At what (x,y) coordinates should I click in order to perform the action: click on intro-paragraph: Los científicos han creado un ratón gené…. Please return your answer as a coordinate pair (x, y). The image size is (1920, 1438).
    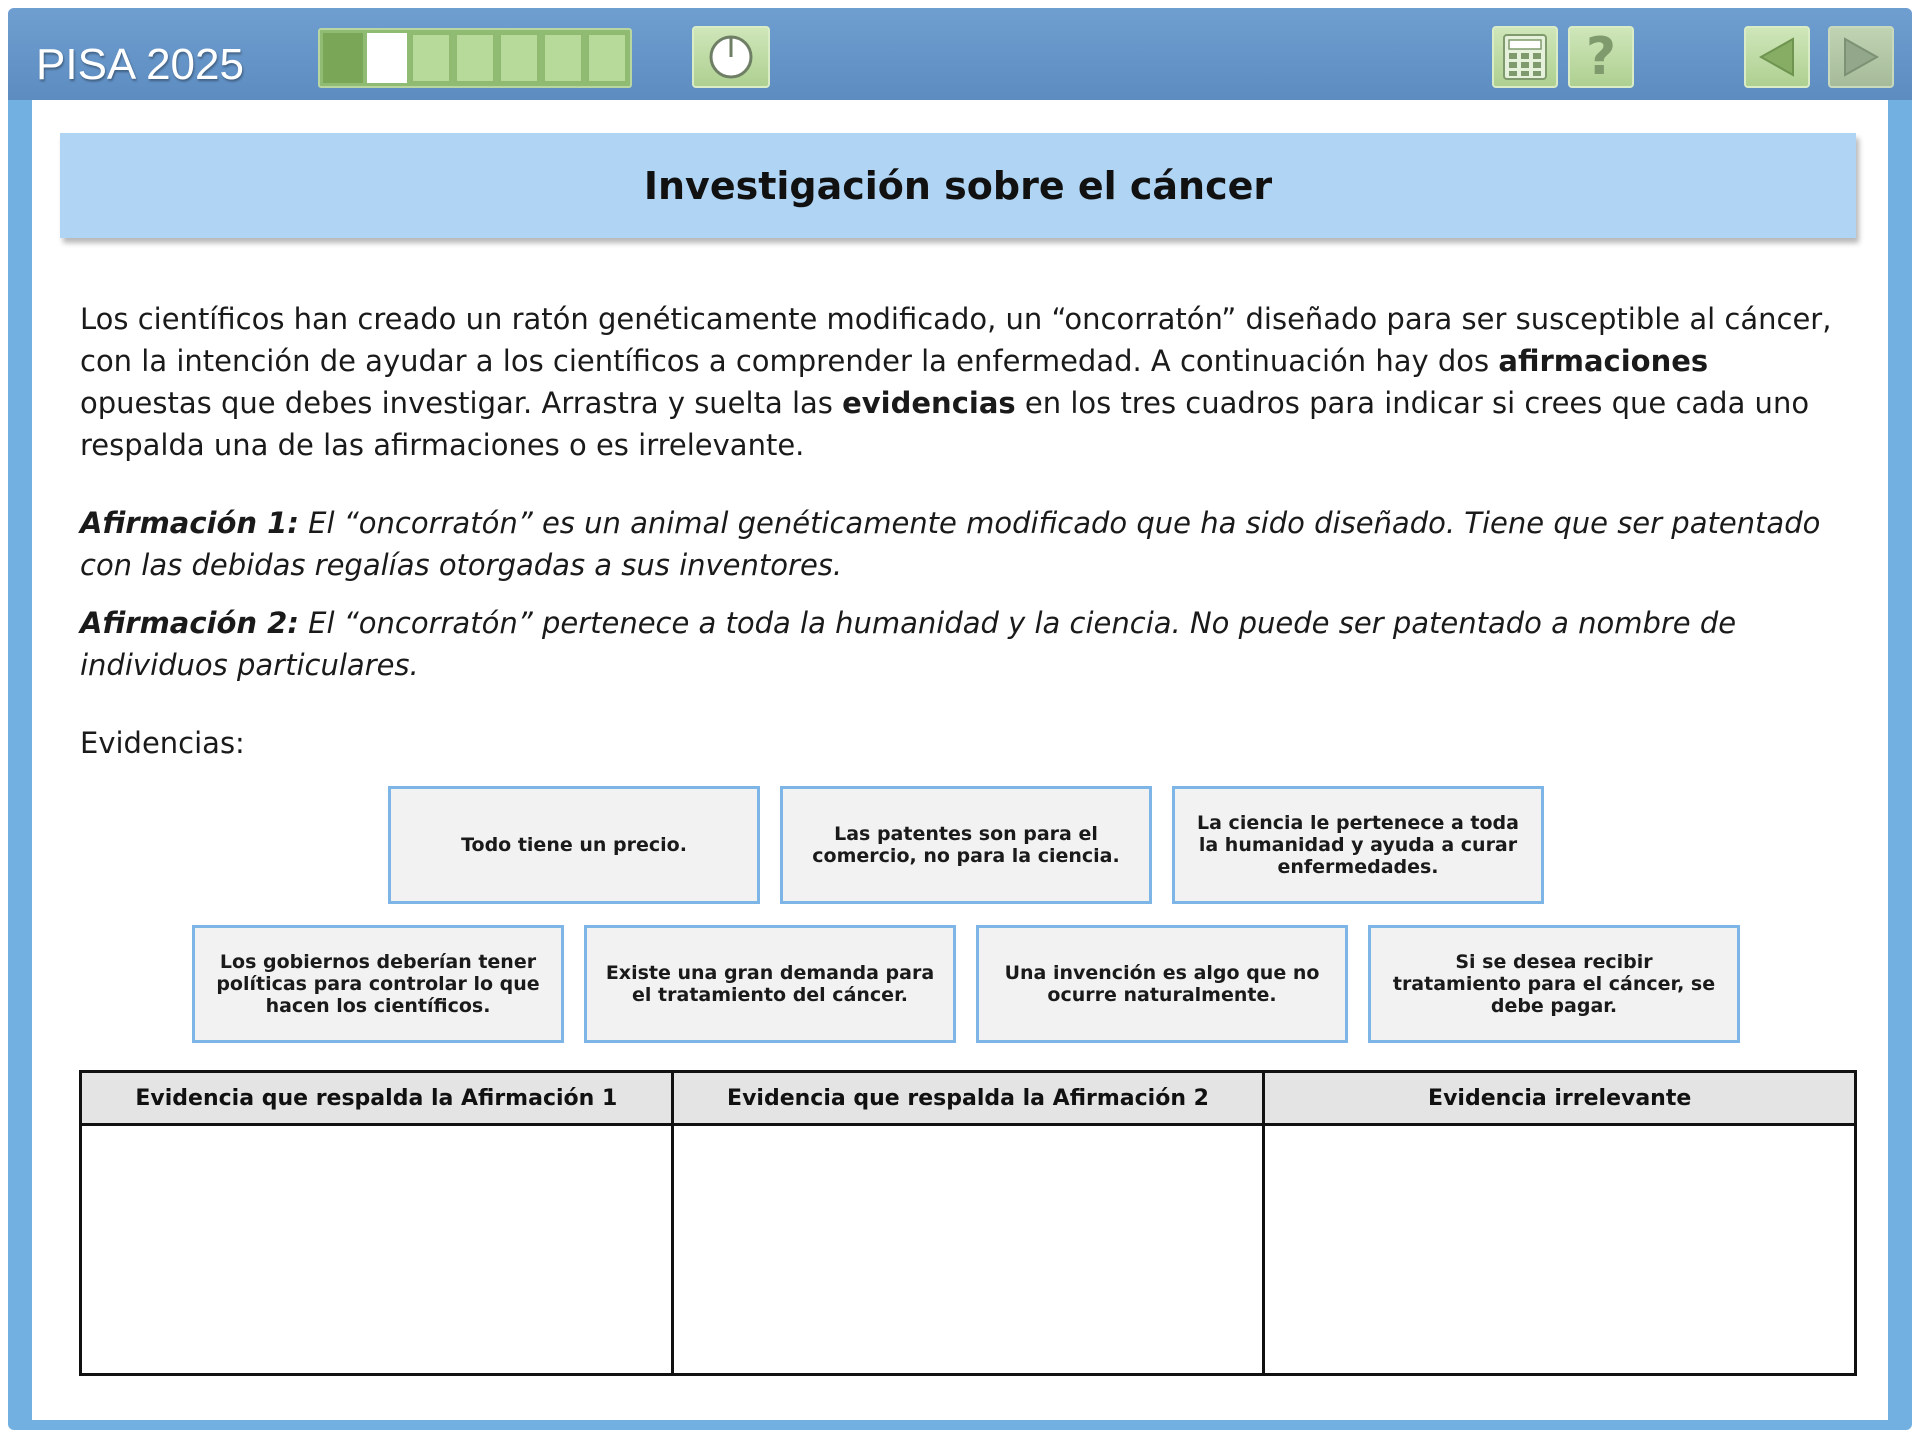
    Looking at the image, I should click on (960, 382).